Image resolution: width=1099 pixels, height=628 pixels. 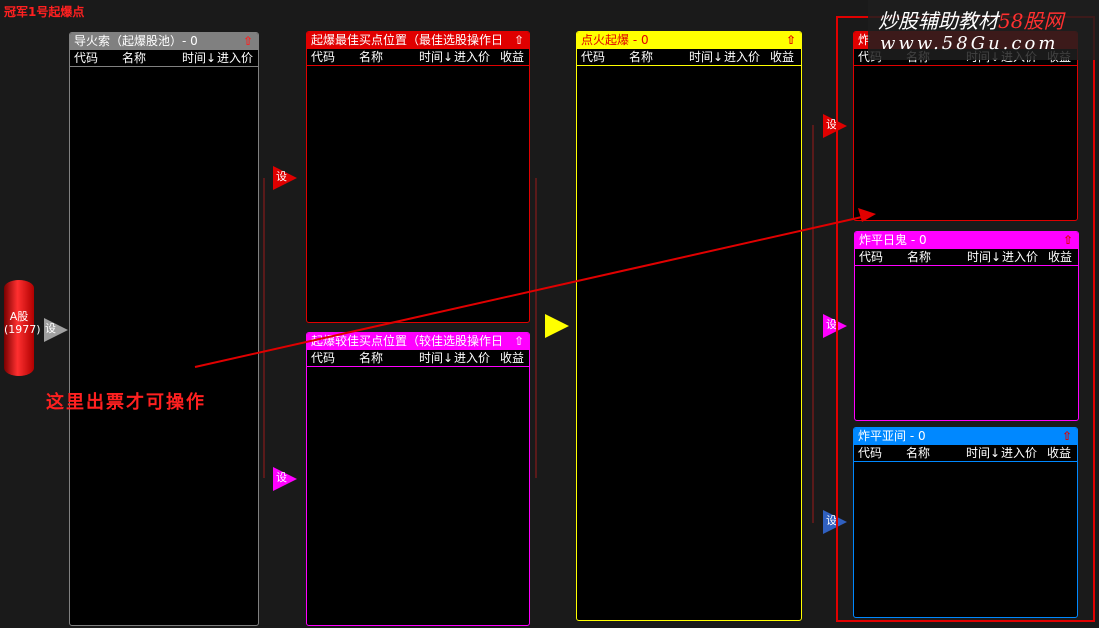 What do you see at coordinates (971, 21) in the screenshot?
I see `watermark-line1: 炒股辅助教材58股网` at bounding box center [971, 21].